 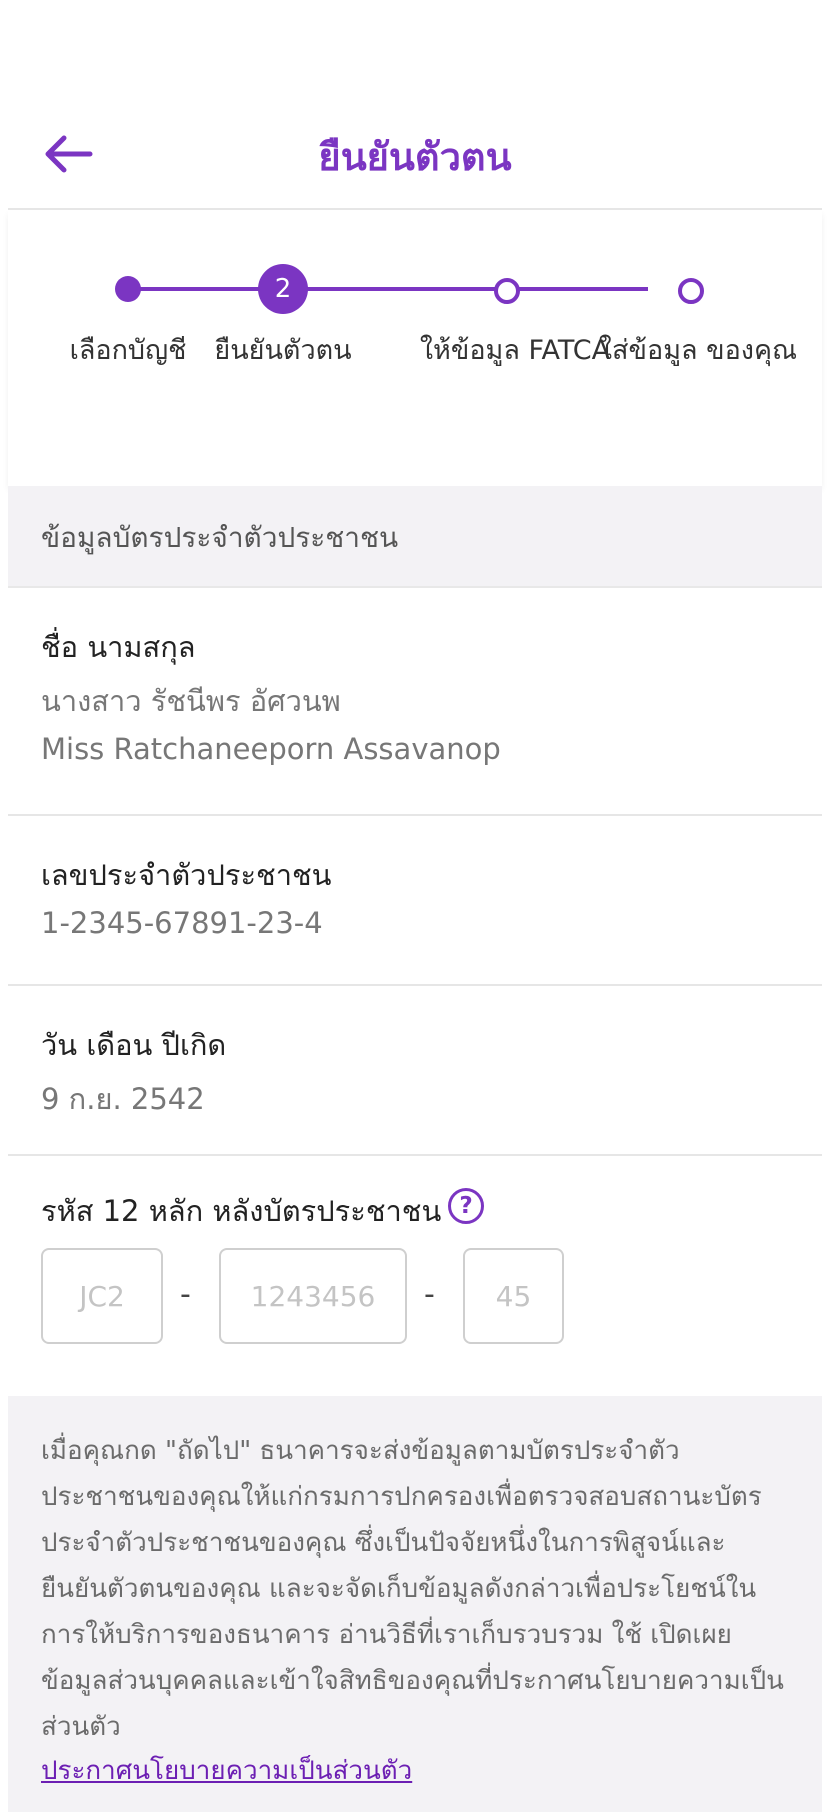 I want to click on step-4-dot, so click(x=691, y=291).